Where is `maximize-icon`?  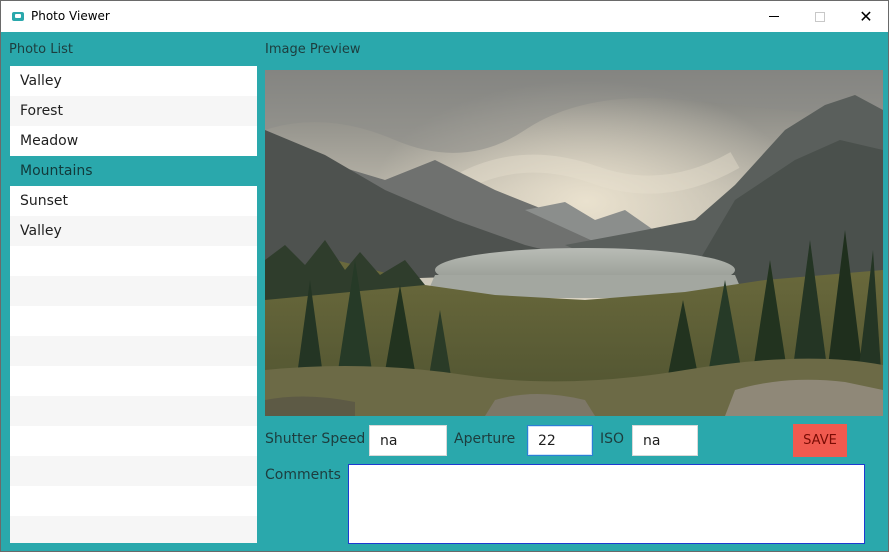 maximize-icon is located at coordinates (820, 16).